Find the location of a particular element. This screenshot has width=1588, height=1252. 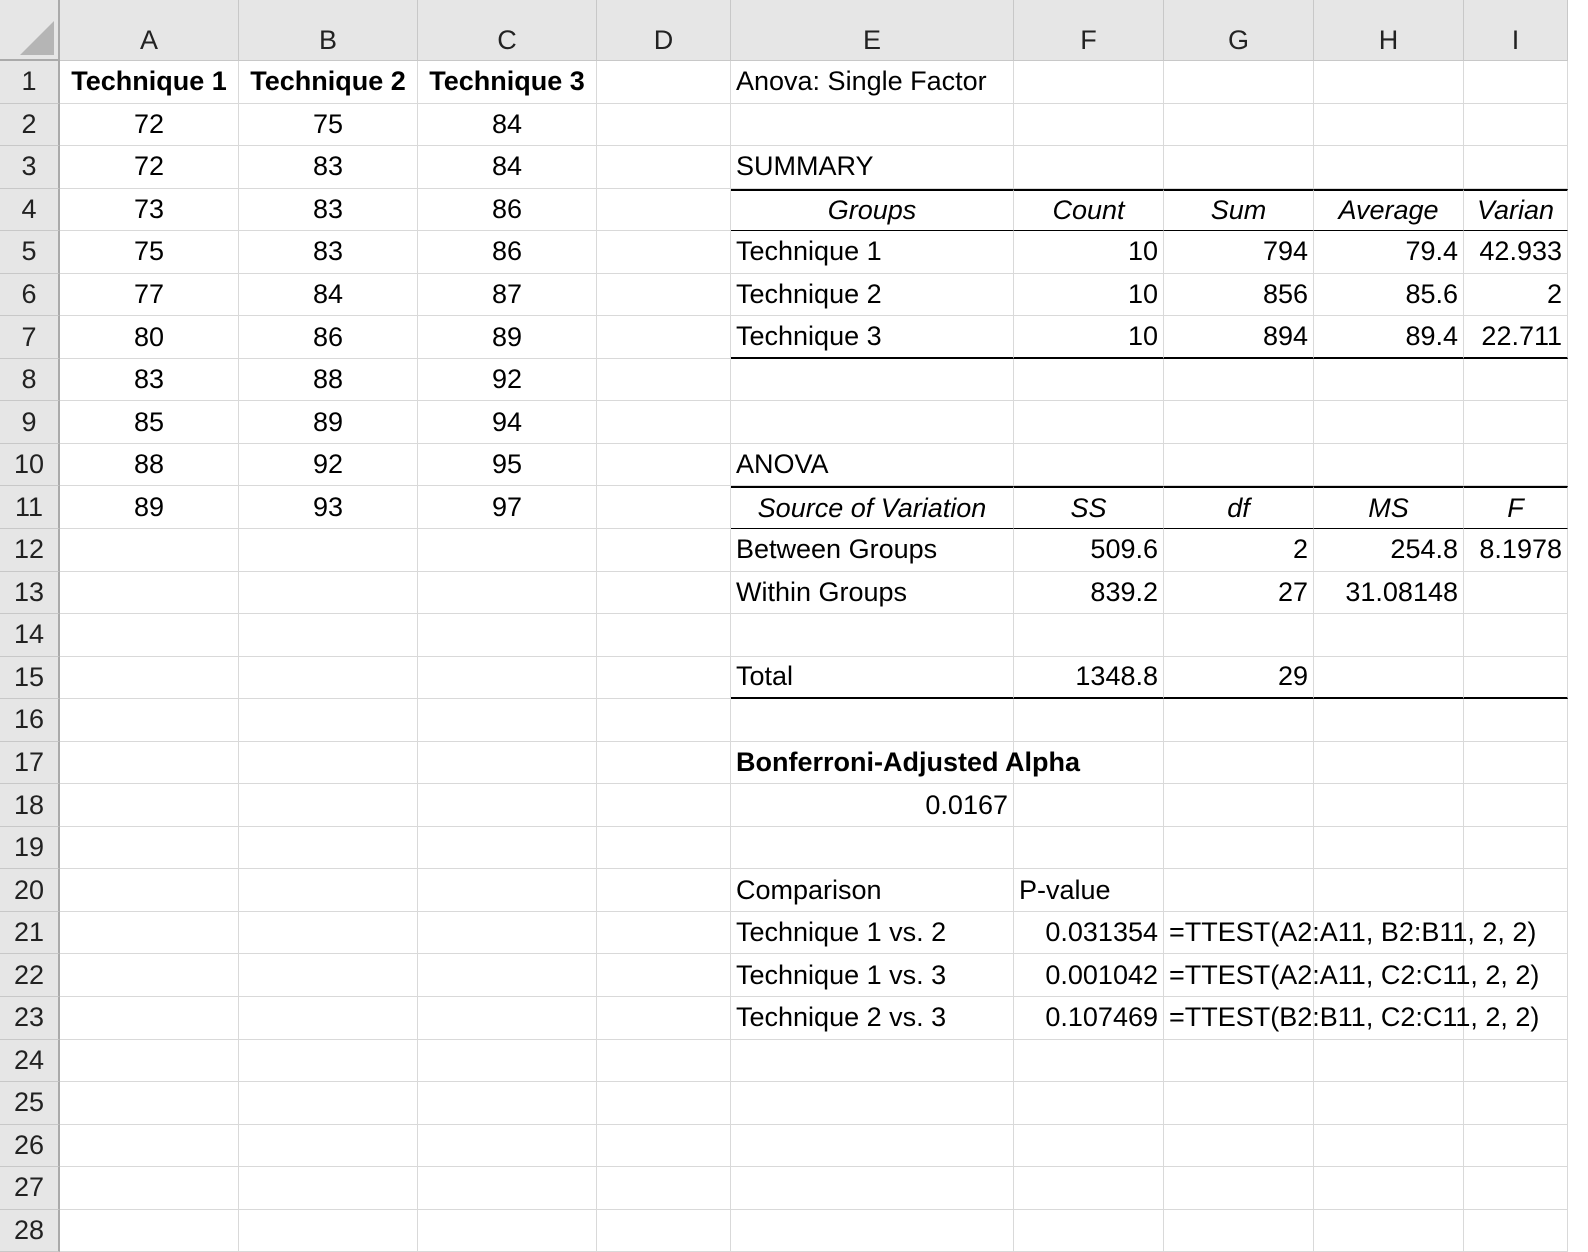

cell-C23 is located at coordinates (507, 1018).